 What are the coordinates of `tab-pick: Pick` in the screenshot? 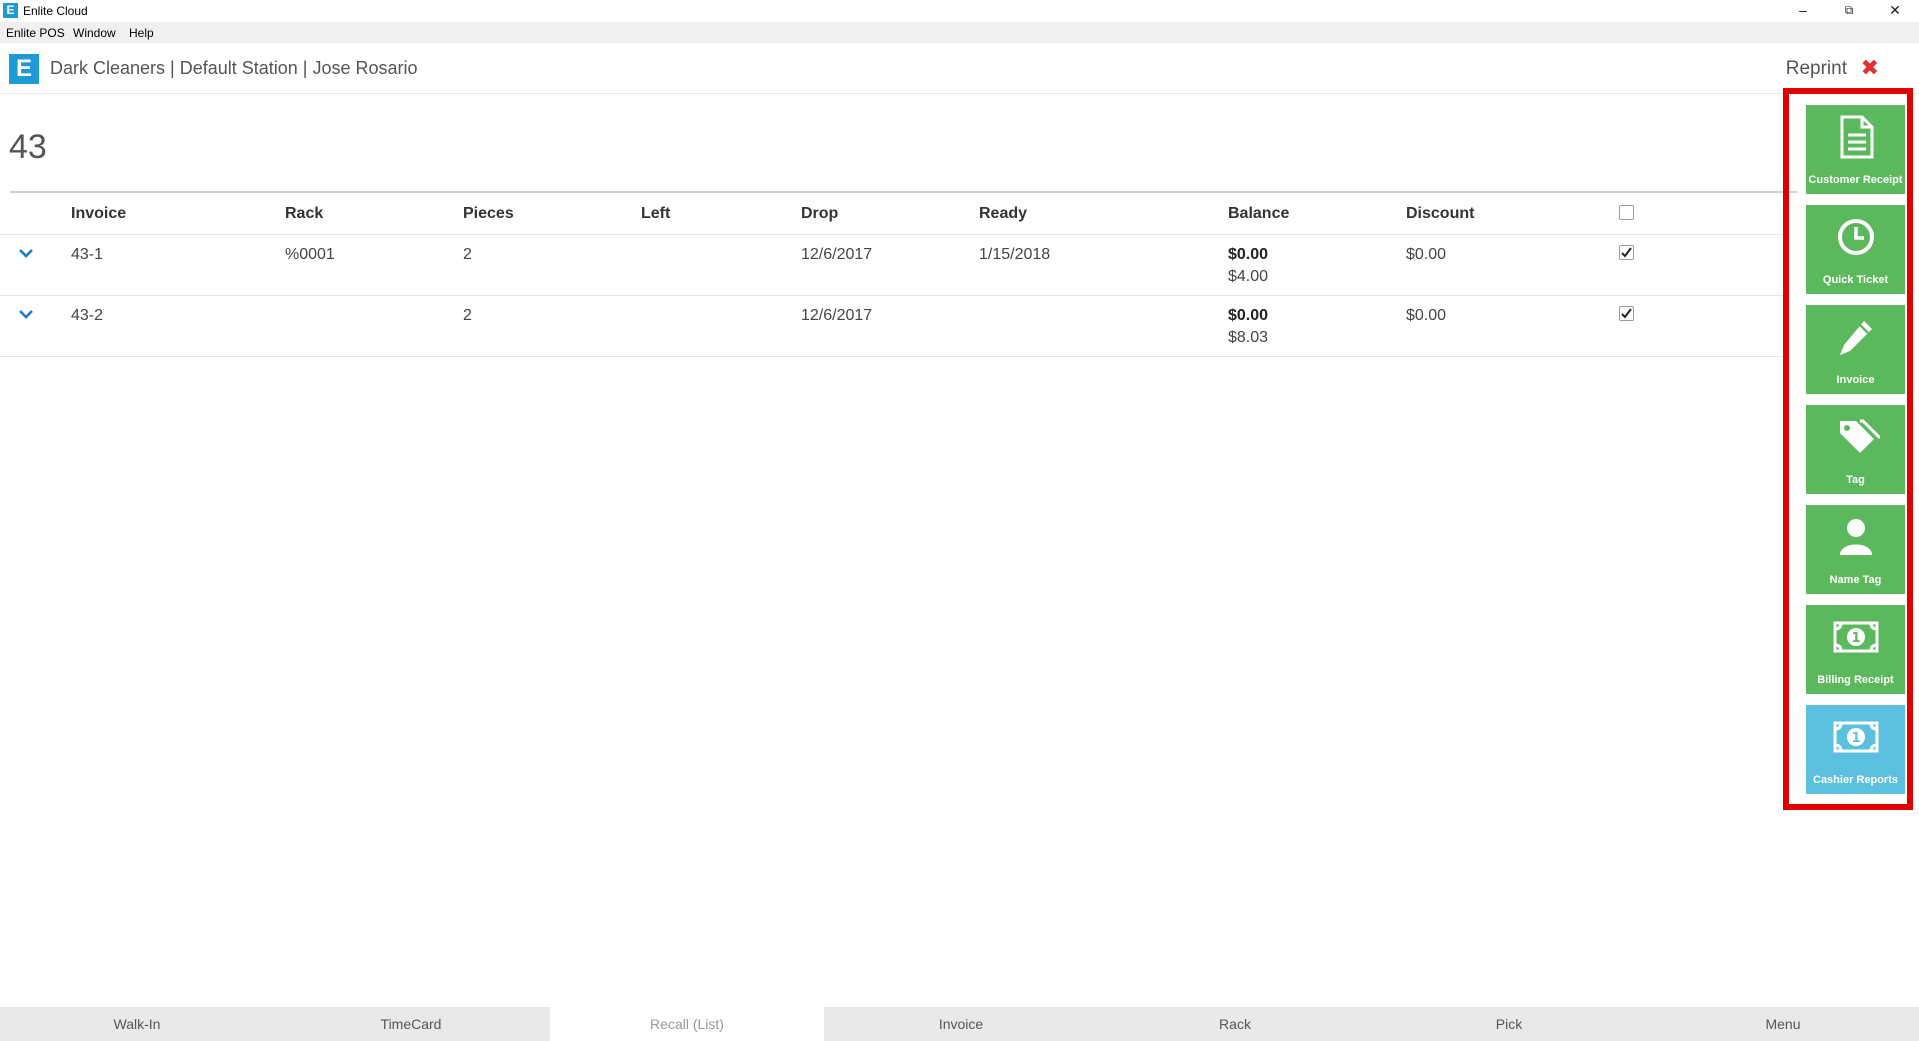 It's located at (1509, 1024).